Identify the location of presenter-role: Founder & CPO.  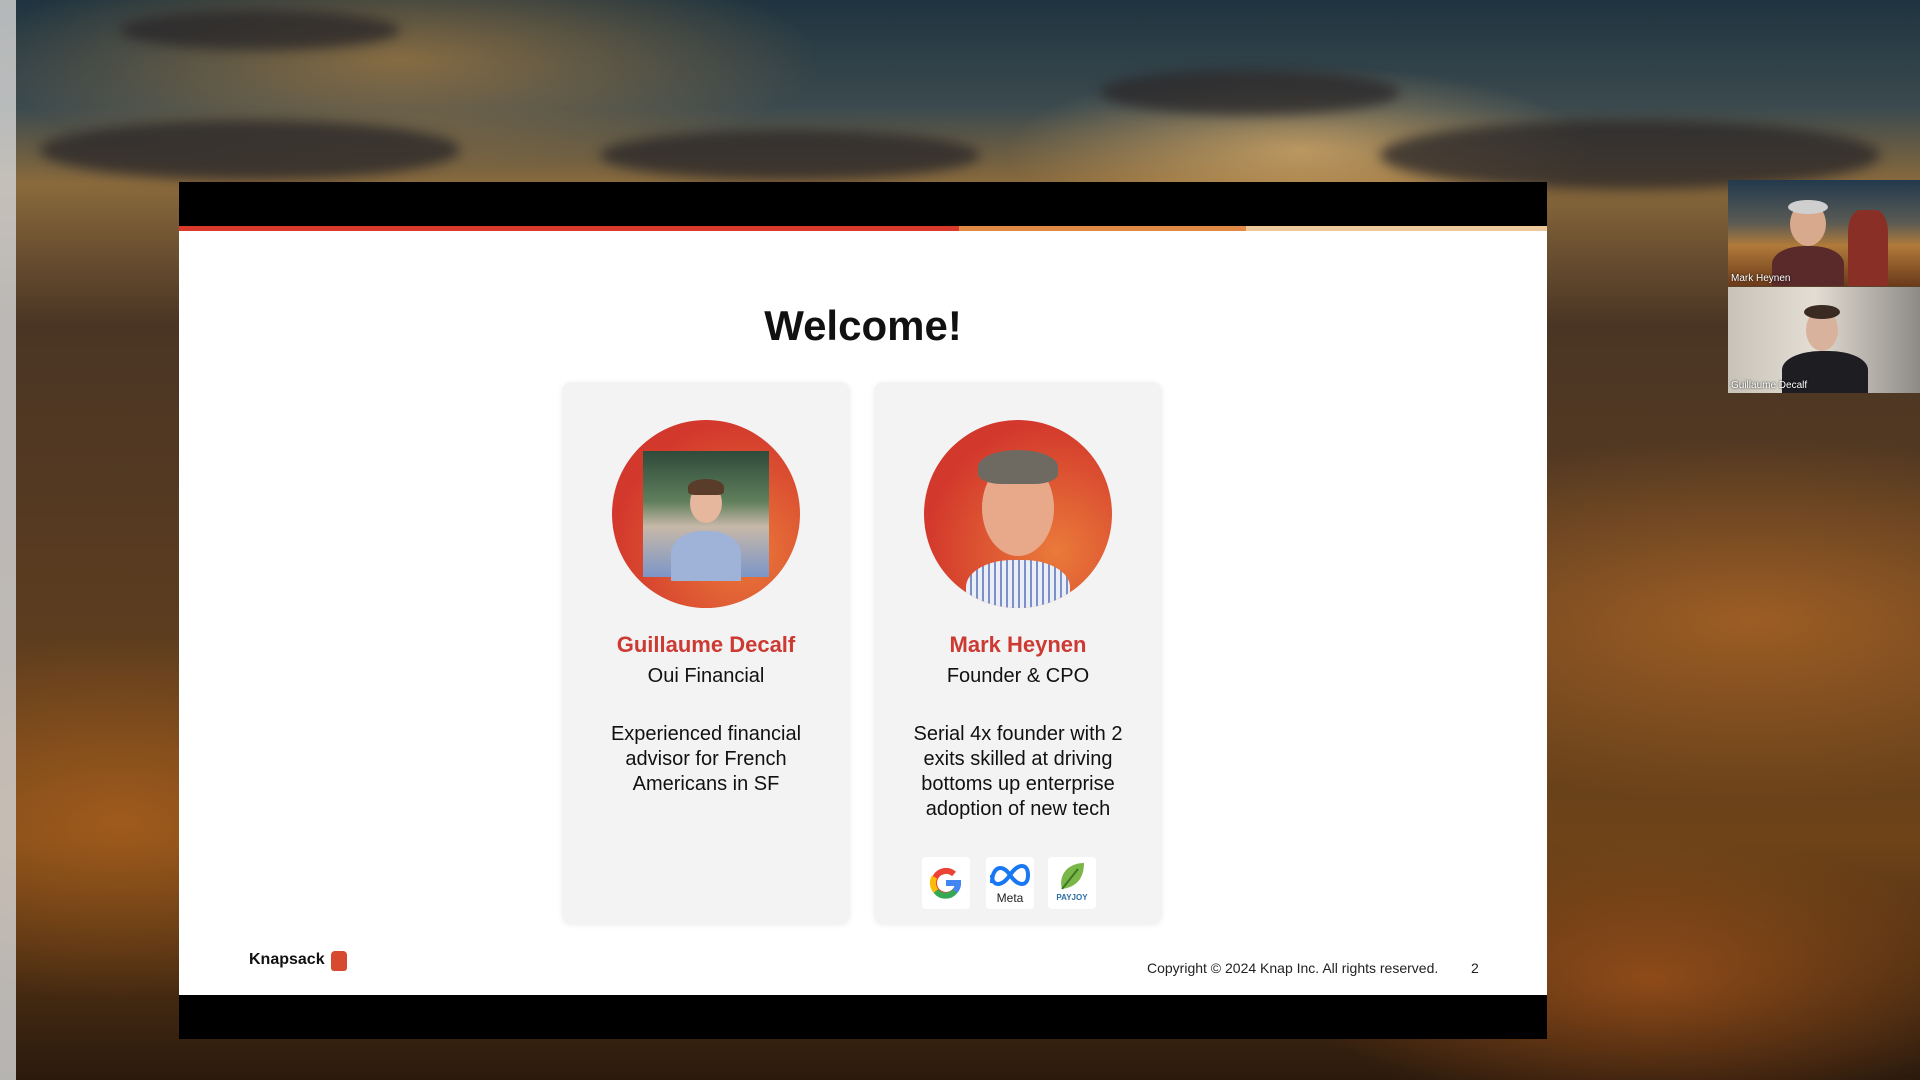
(1018, 676).